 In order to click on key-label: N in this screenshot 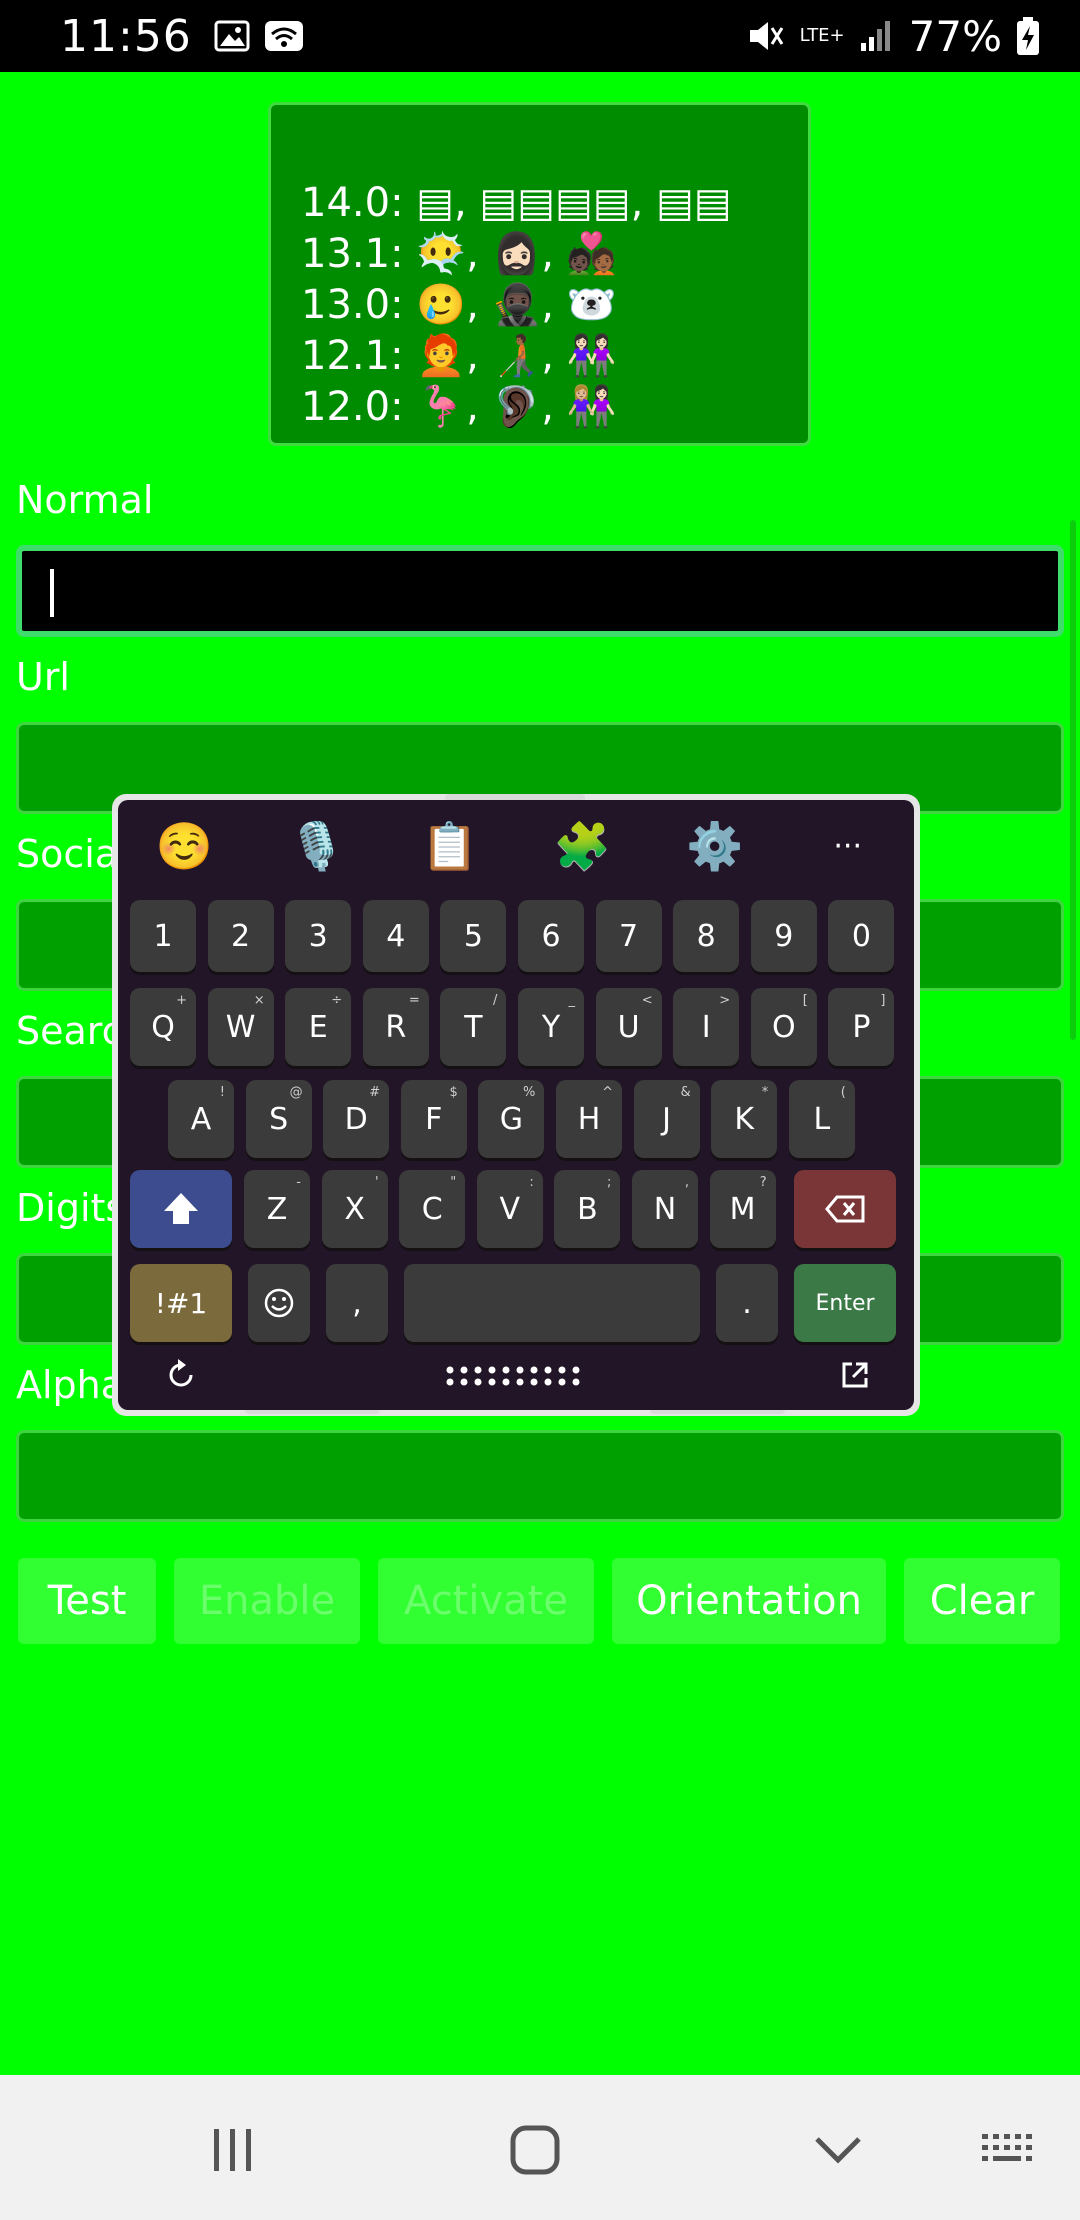, I will do `click(665, 1209)`.